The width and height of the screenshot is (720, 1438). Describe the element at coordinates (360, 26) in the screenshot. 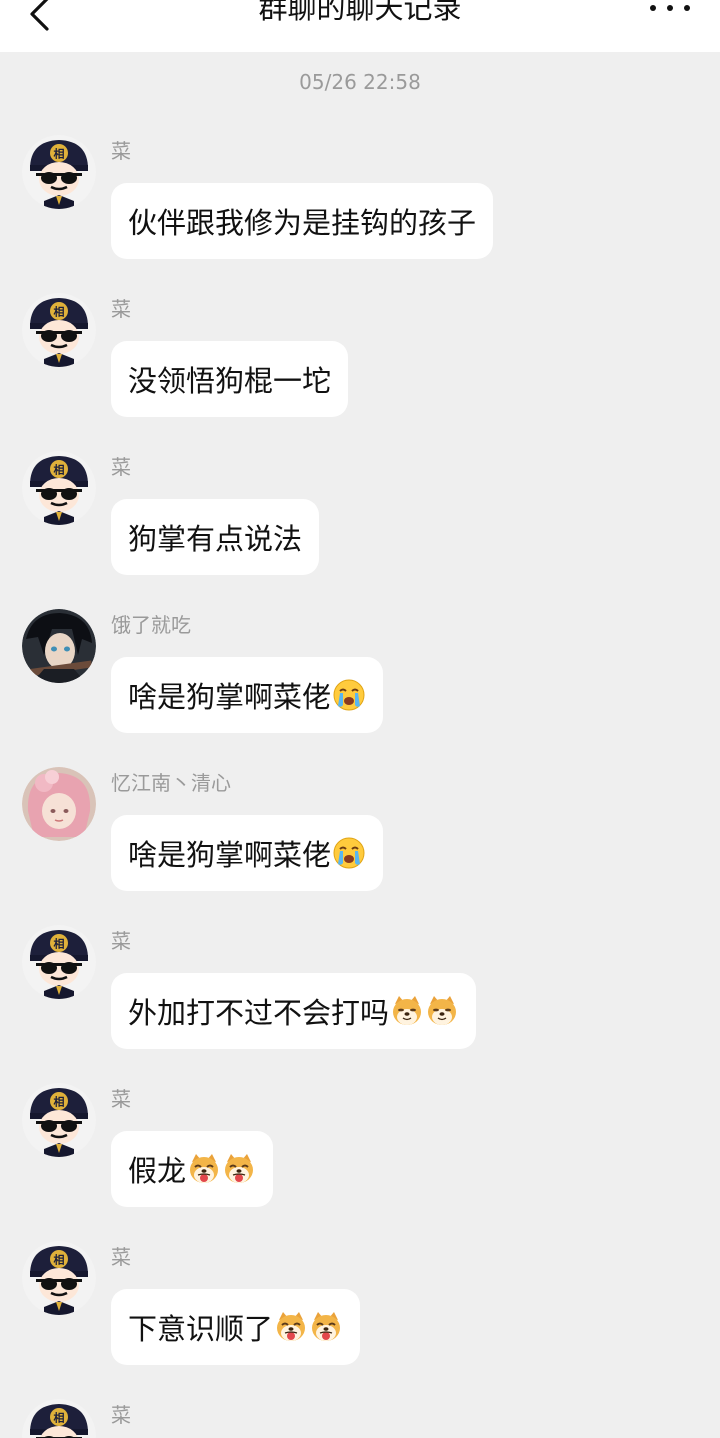

I see `top-nav-bar: 群聊的聊天记录` at that location.